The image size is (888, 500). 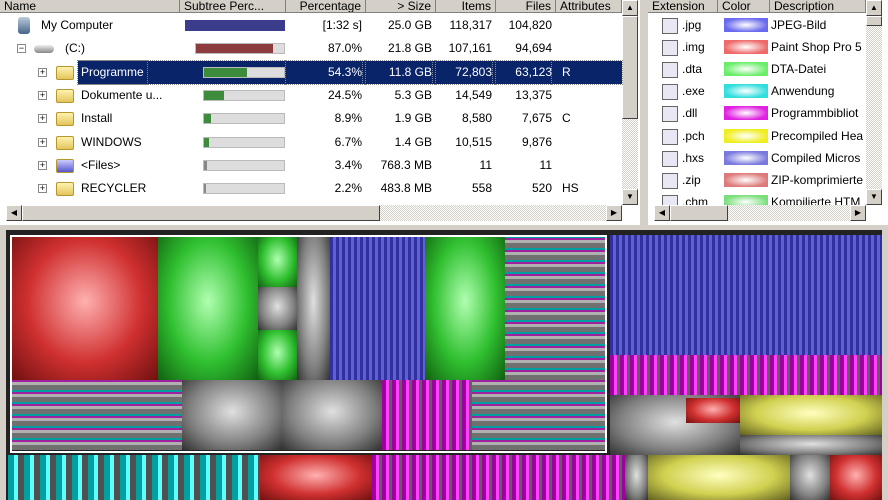 I want to click on item-attributes, so click(x=587, y=95).